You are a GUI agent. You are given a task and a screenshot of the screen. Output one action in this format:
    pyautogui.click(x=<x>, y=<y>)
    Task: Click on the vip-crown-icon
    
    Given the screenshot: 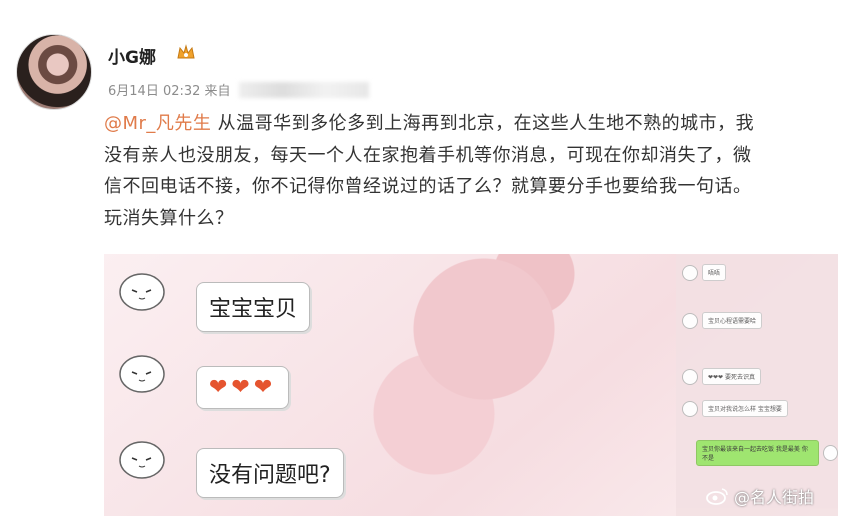 What is the action you would take?
    pyautogui.click(x=186, y=51)
    